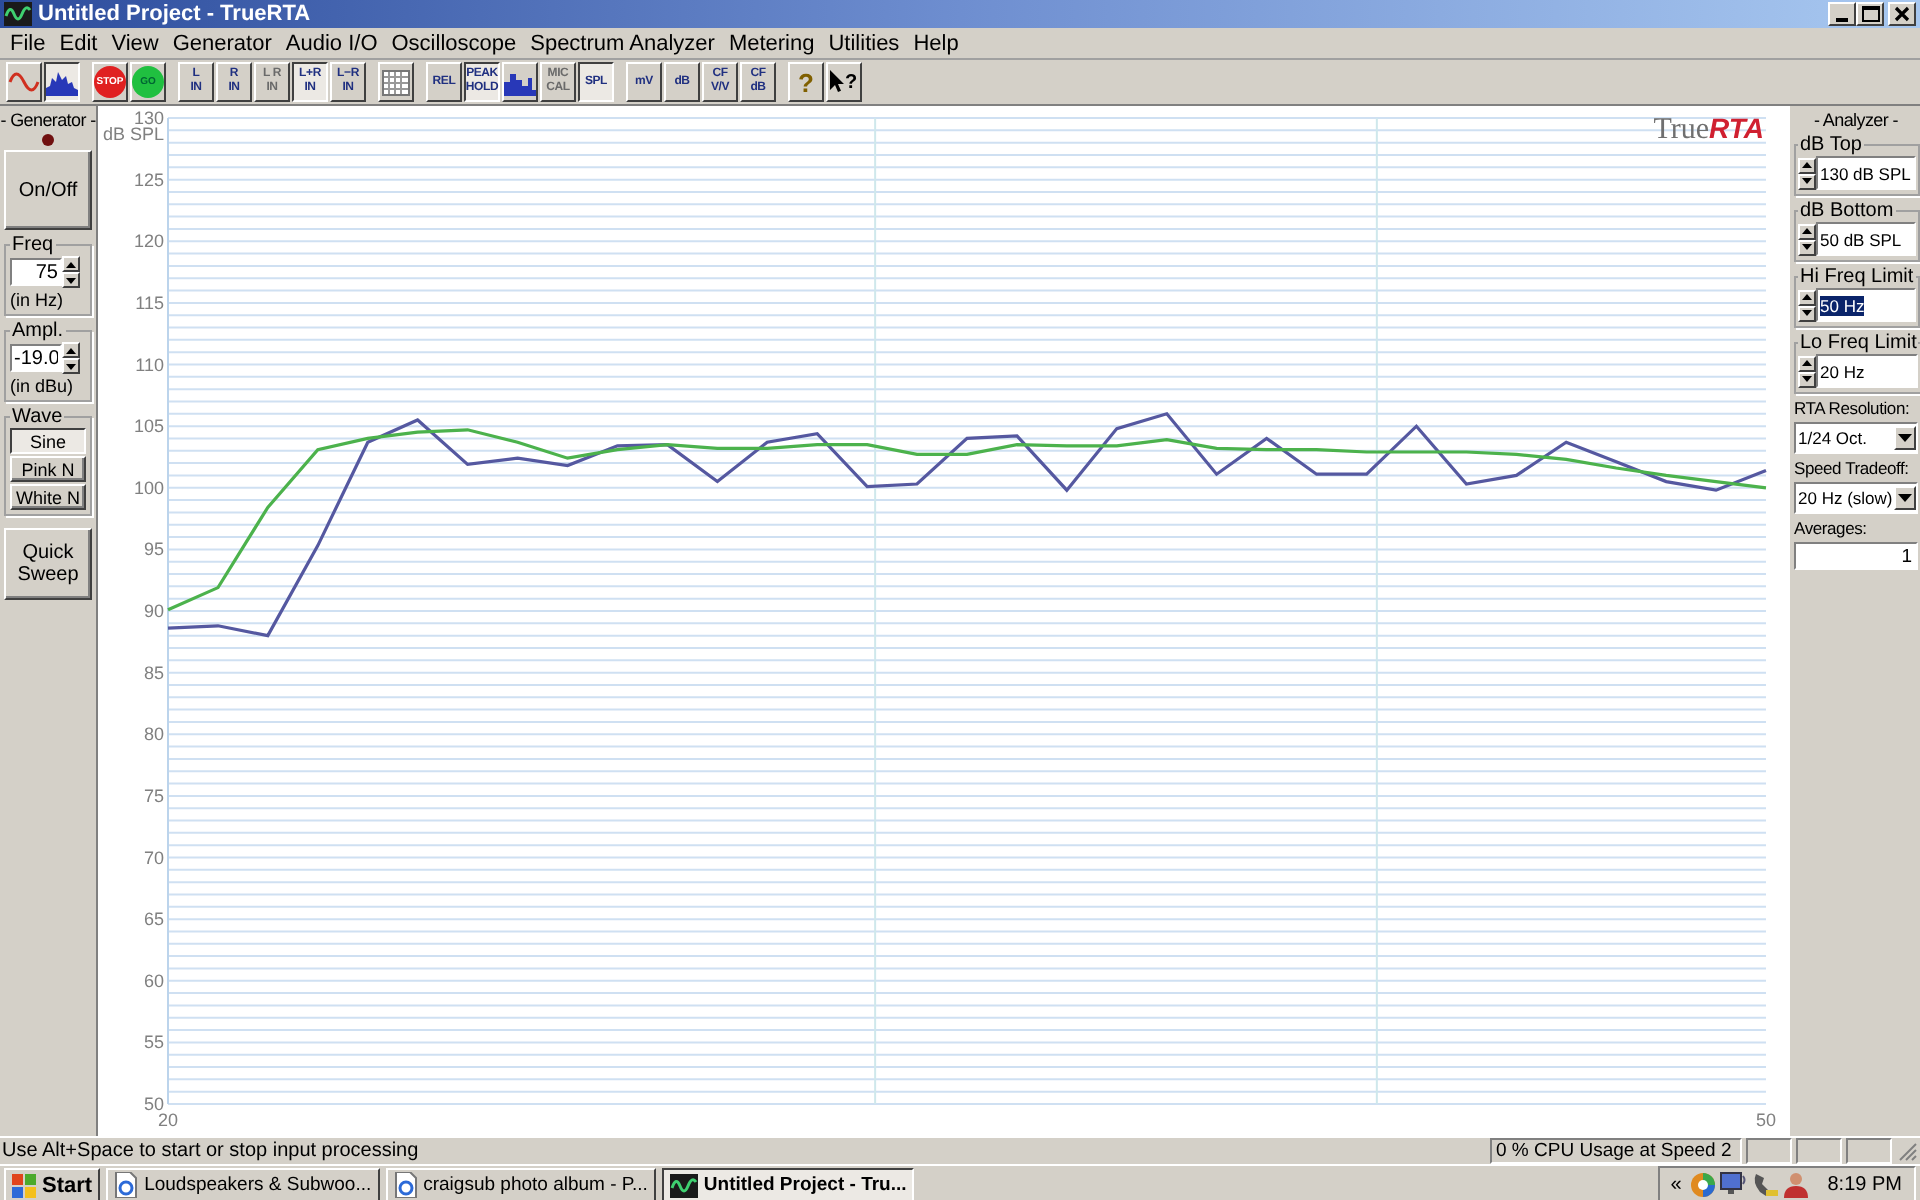  I want to click on close-button, so click(1902, 14).